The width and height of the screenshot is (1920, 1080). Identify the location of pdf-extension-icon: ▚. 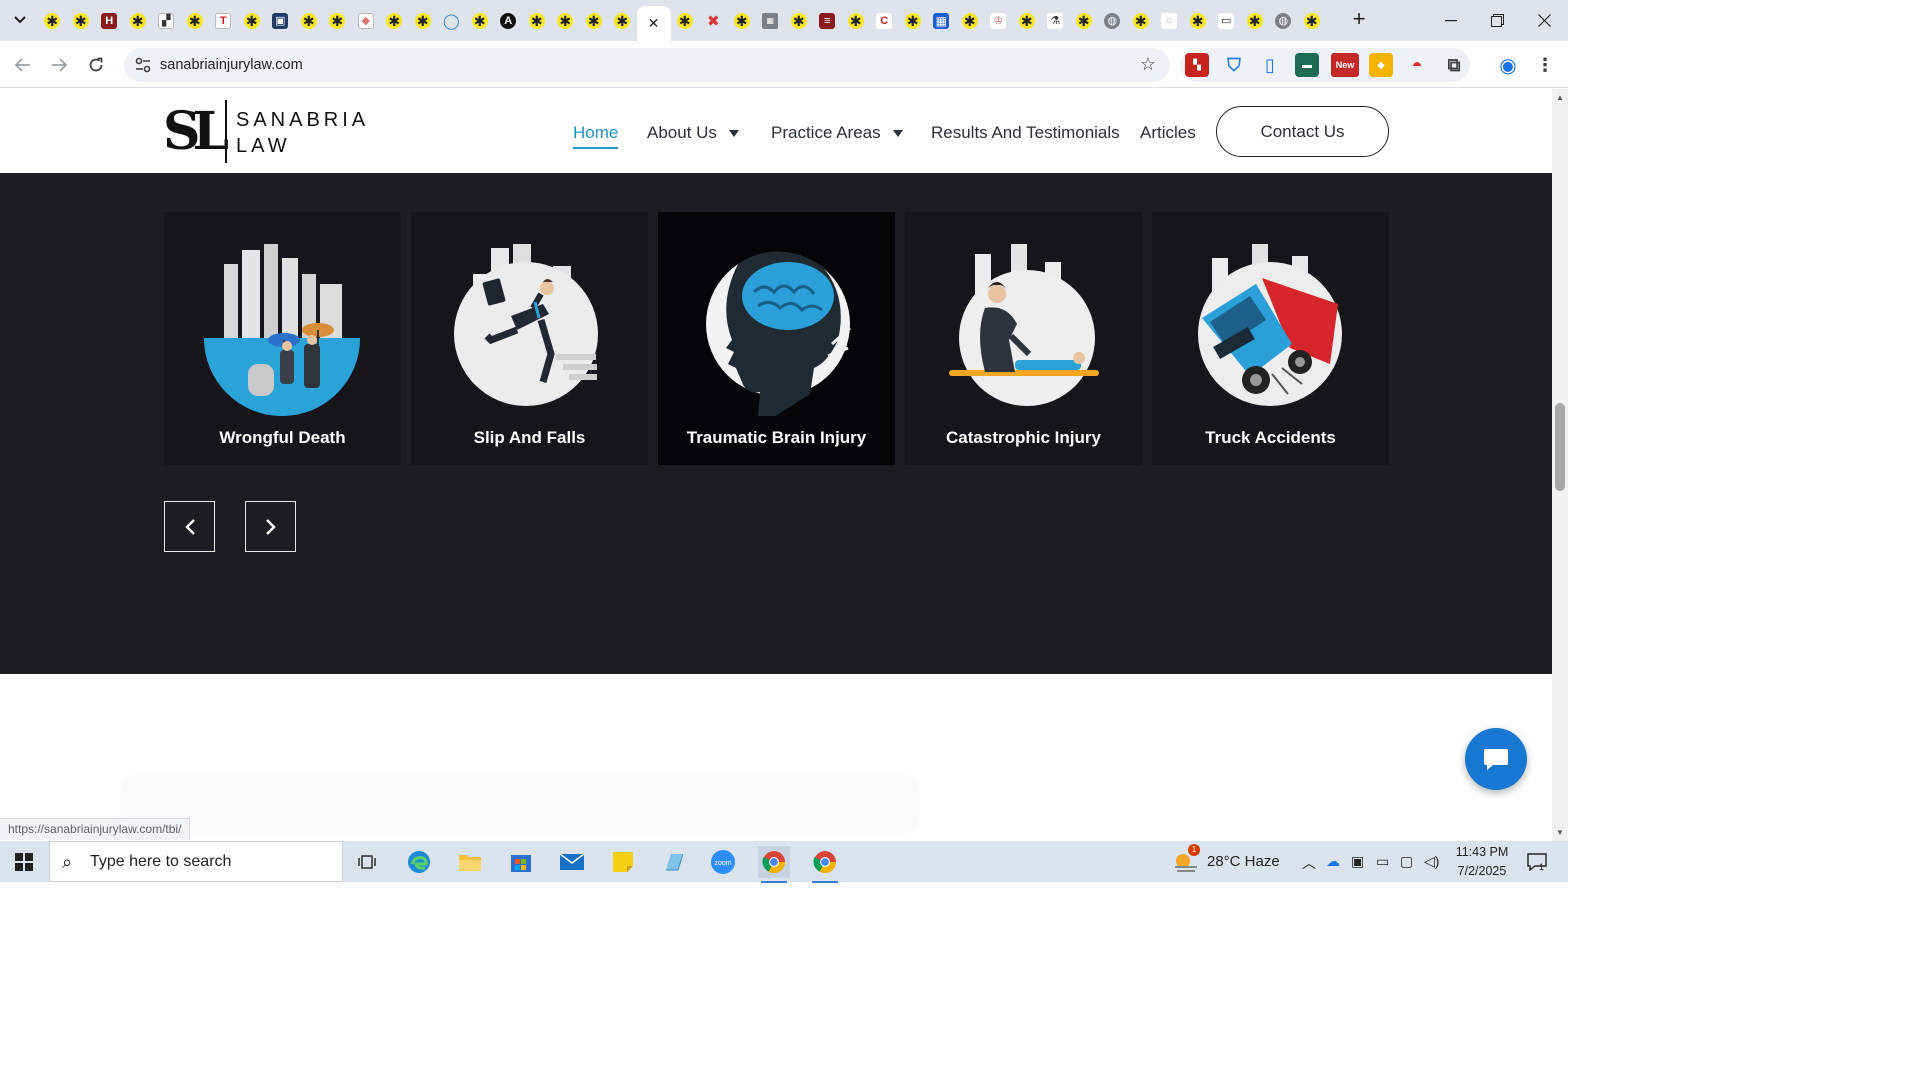
(1197, 65).